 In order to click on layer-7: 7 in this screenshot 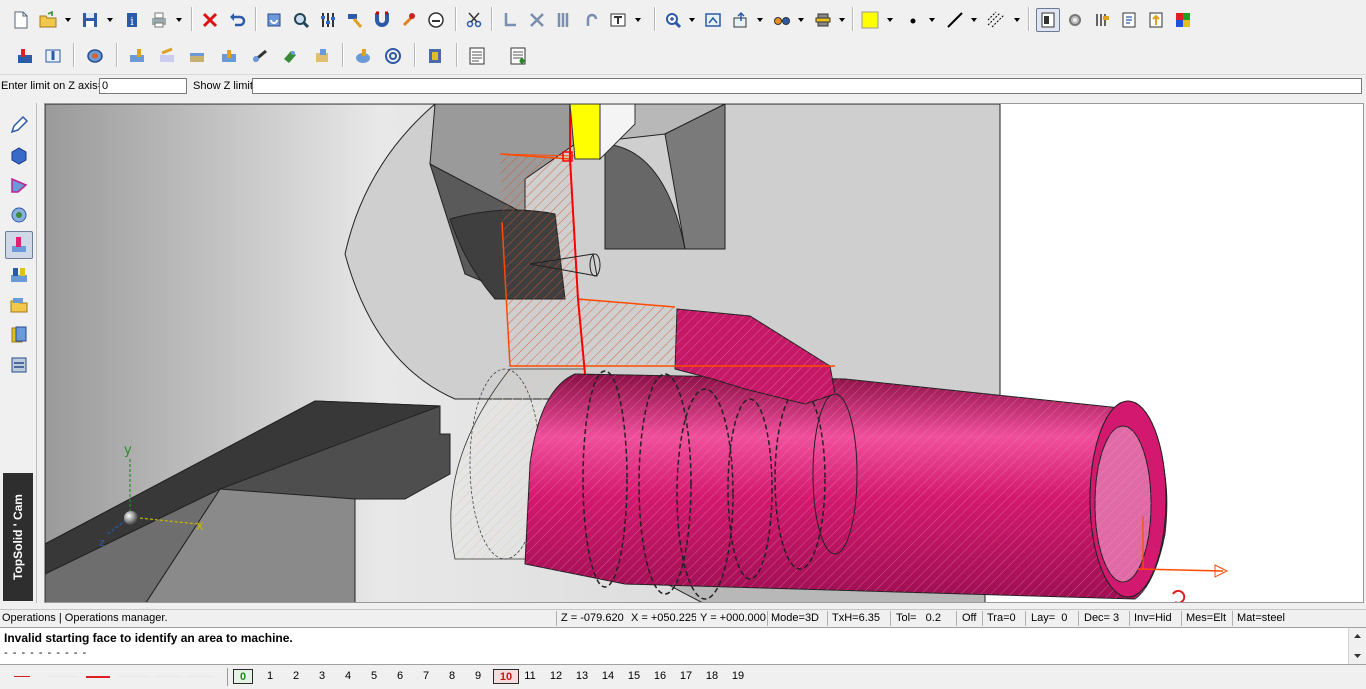, I will do `click(426, 676)`.